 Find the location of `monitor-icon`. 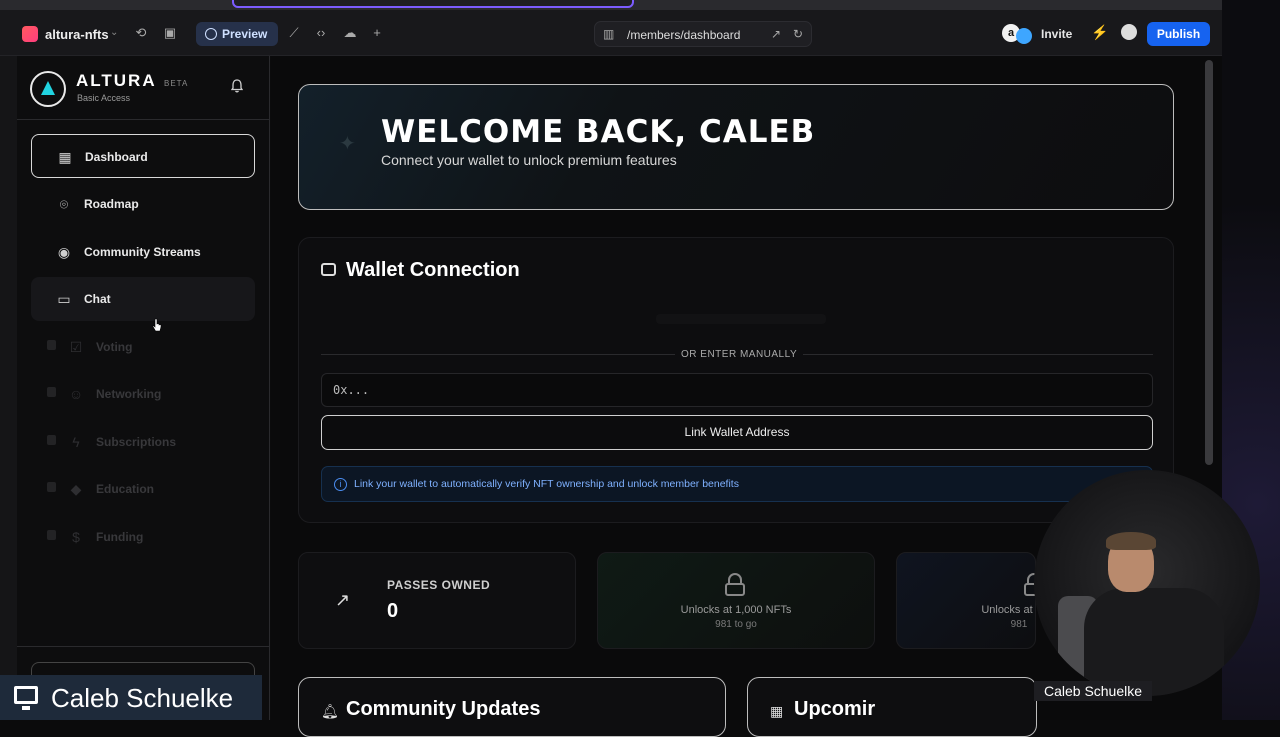

monitor-icon is located at coordinates (26, 695).